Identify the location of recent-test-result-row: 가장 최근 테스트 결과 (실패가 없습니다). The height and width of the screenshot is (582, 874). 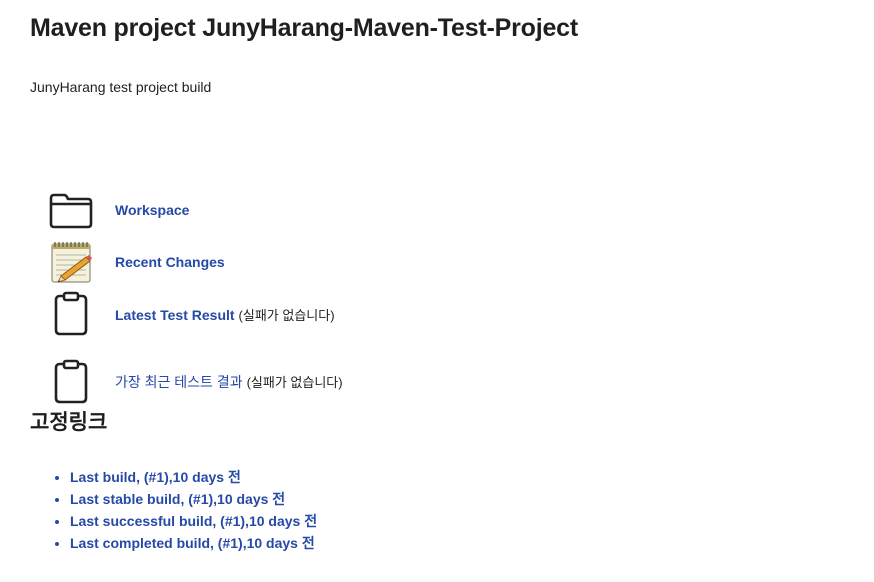
(194, 382).